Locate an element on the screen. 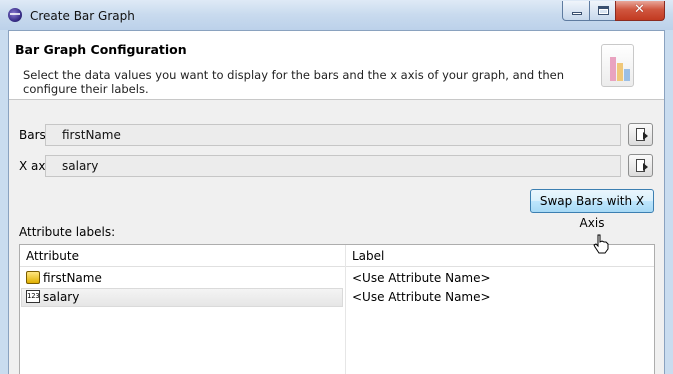  table-header: Attribute Label is located at coordinates (337, 256).